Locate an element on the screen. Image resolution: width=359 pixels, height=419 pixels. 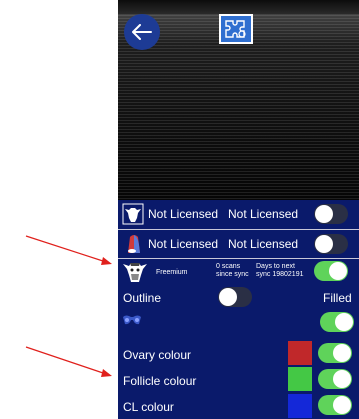
scans-count-line2: since sync is located at coordinates (232, 274).